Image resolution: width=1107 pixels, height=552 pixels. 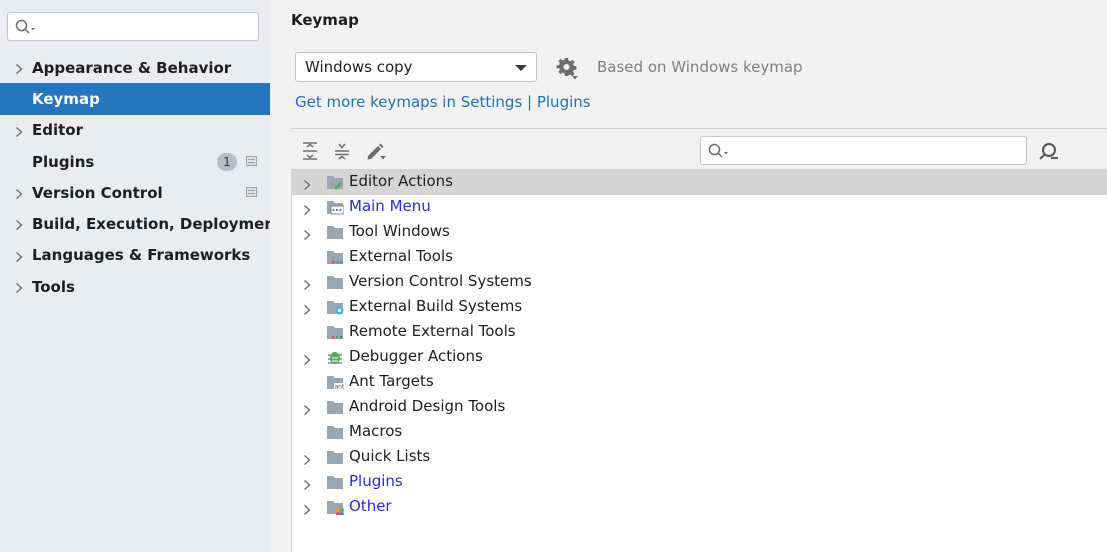 What do you see at coordinates (699, 257) in the screenshot?
I see `tree-row: External Tools` at bounding box center [699, 257].